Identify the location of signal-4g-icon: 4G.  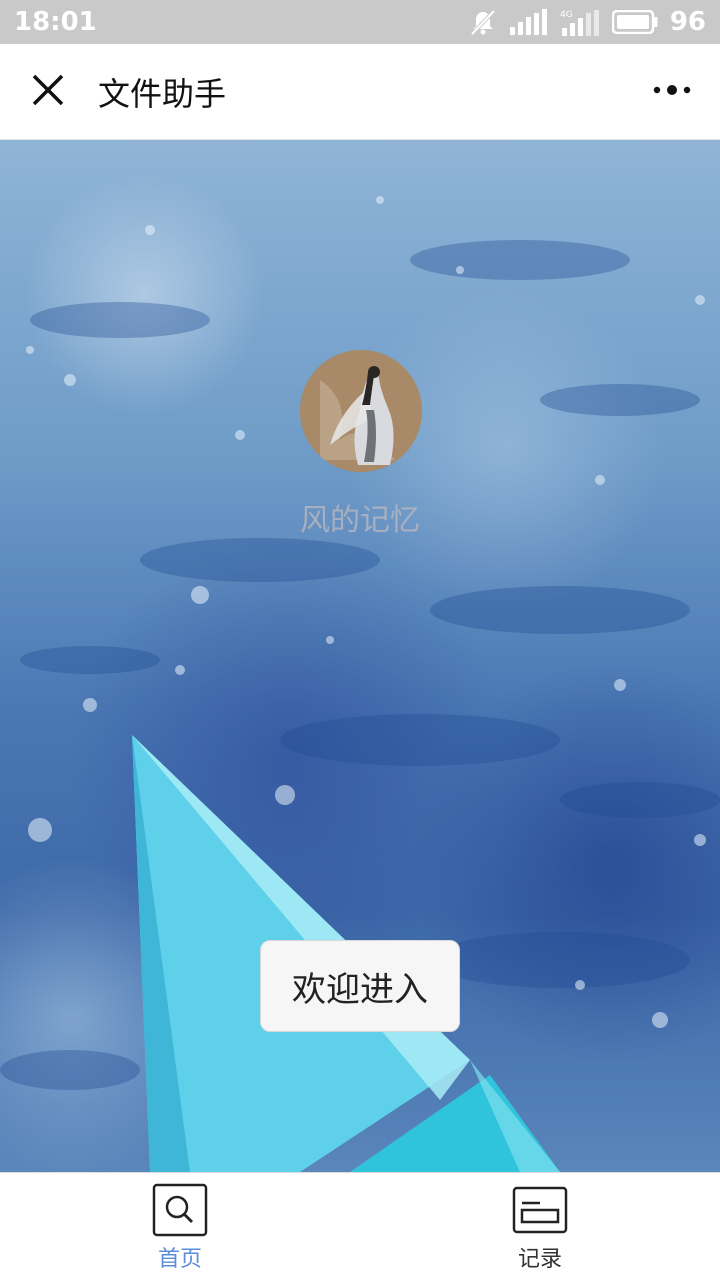
(580, 22).